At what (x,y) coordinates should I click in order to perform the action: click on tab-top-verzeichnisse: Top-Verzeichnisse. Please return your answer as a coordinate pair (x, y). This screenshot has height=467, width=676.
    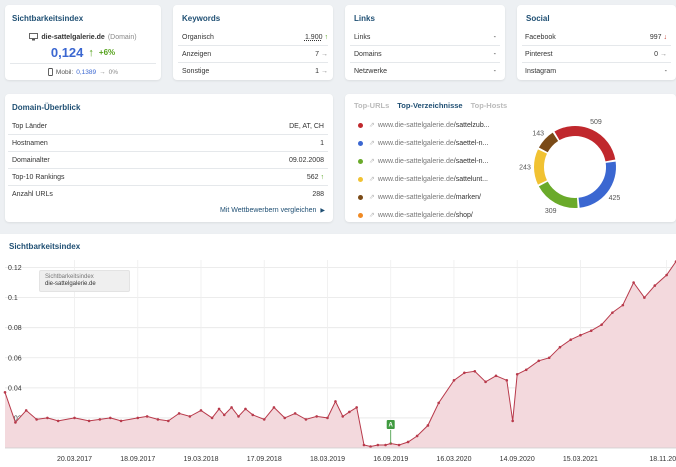
    Looking at the image, I should click on (429, 105).